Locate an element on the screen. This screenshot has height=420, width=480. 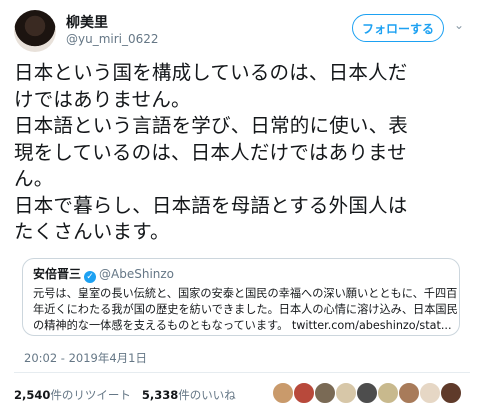
tweet-timestamp: 20:02 - 2019年4月1日 is located at coordinates (85, 358).